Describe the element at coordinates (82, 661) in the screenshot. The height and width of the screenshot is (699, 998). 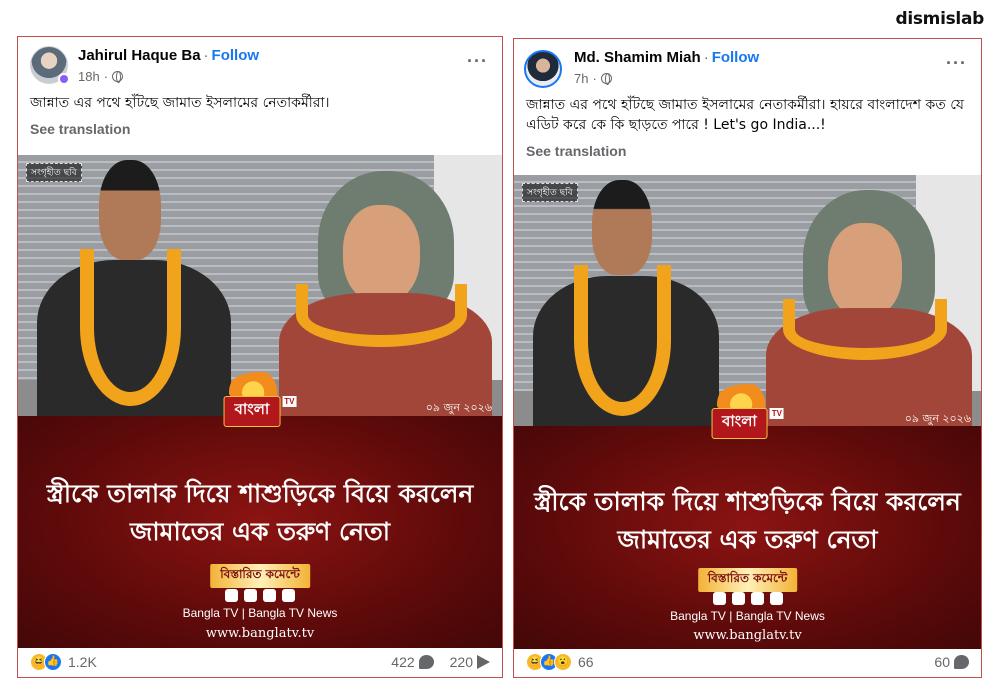
I see `reactions-count: 1.2K` at that location.